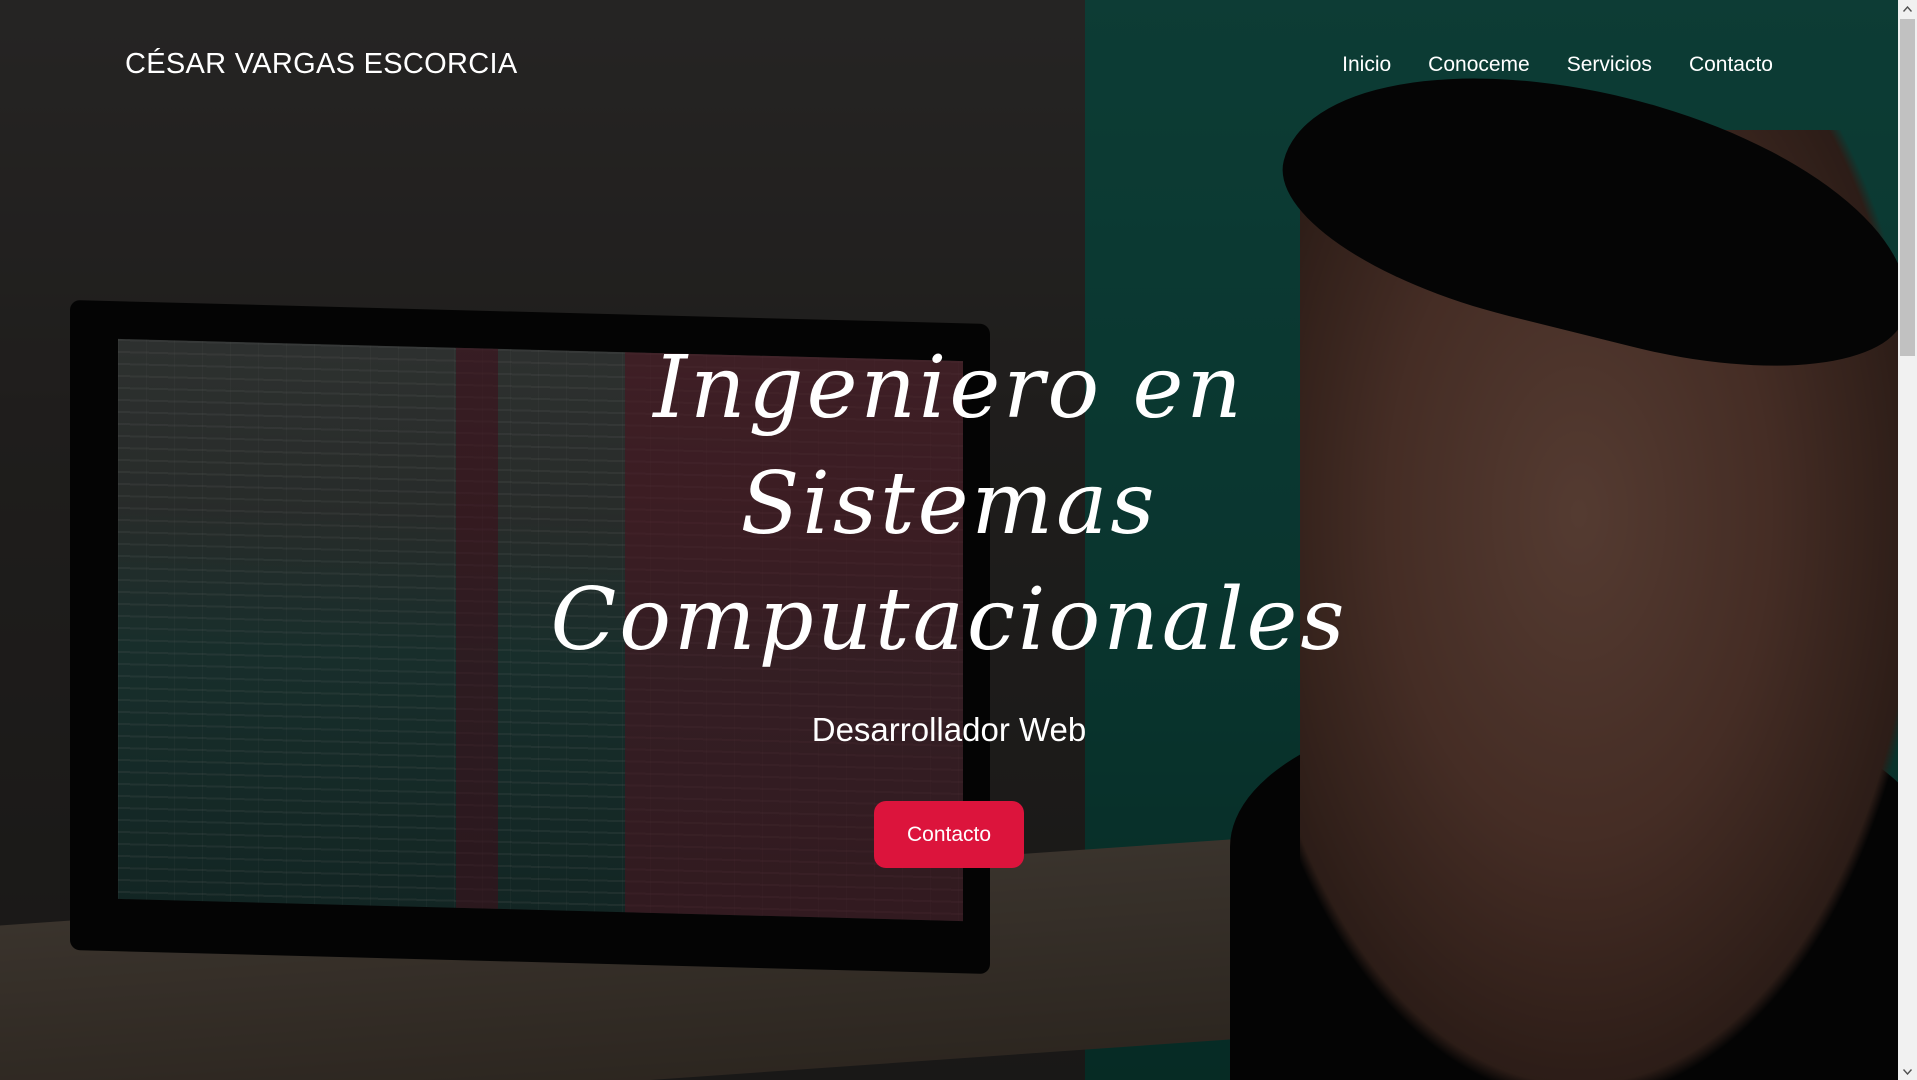 The height and width of the screenshot is (1080, 1917). What do you see at coordinates (321, 64) in the screenshot?
I see `brand-logo: CÉSAR VARGAS ESCORCIA` at bounding box center [321, 64].